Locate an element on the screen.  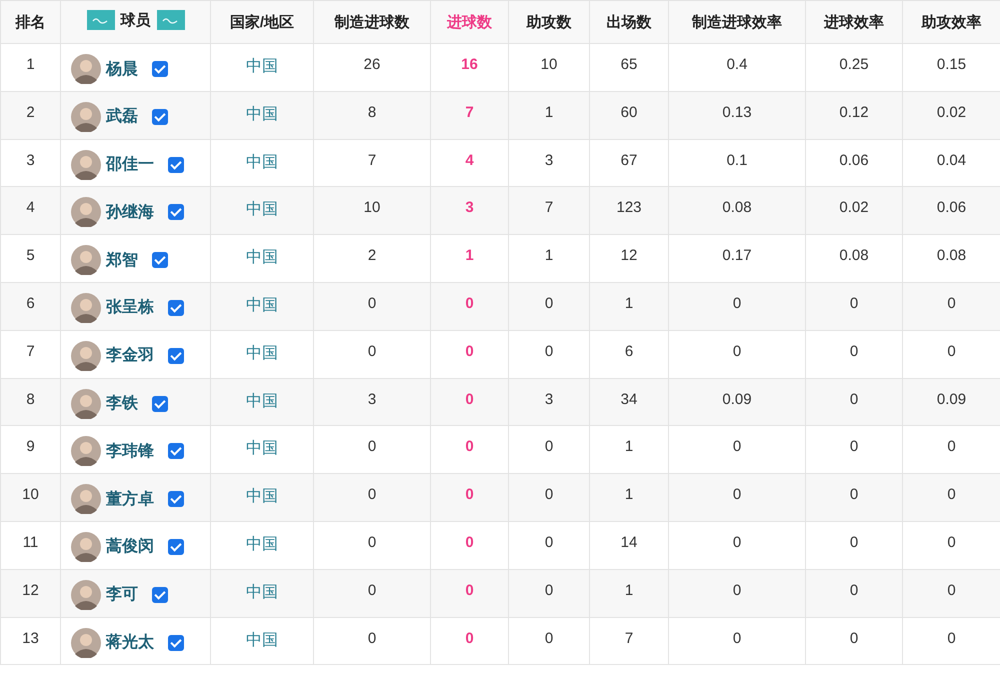
stat-value: 0.25 is located at coordinates (854, 64).